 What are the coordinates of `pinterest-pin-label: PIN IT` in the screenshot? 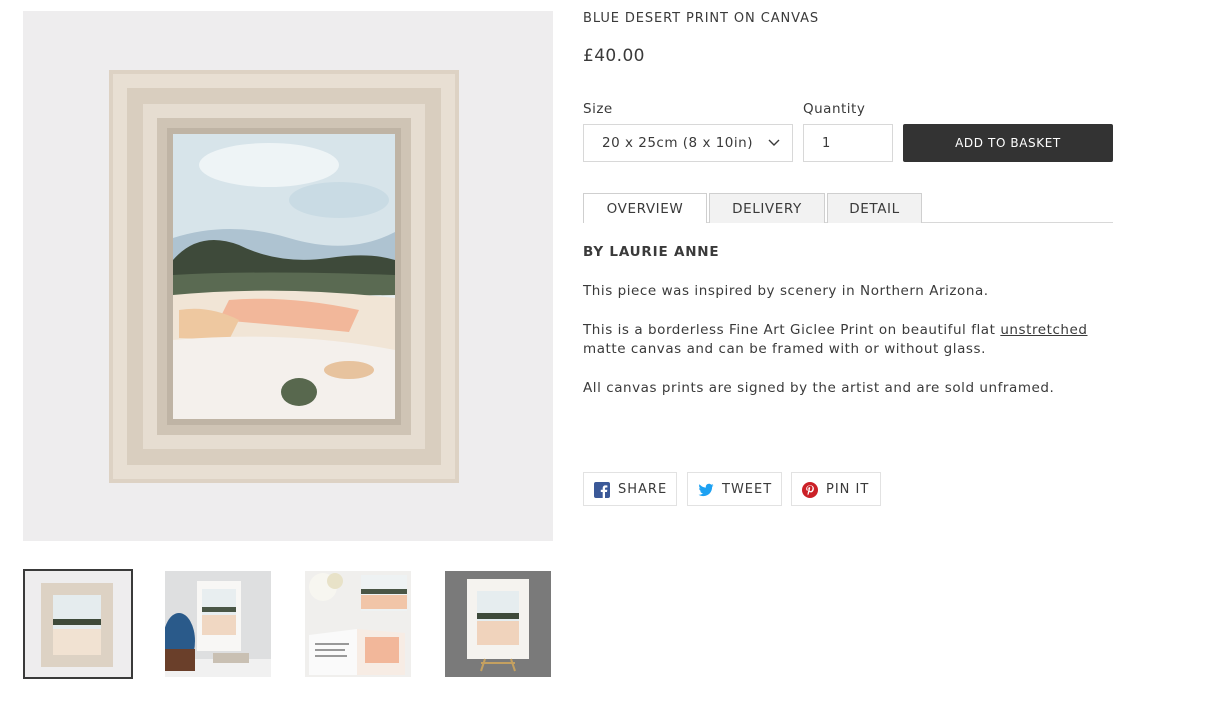 It's located at (848, 489).